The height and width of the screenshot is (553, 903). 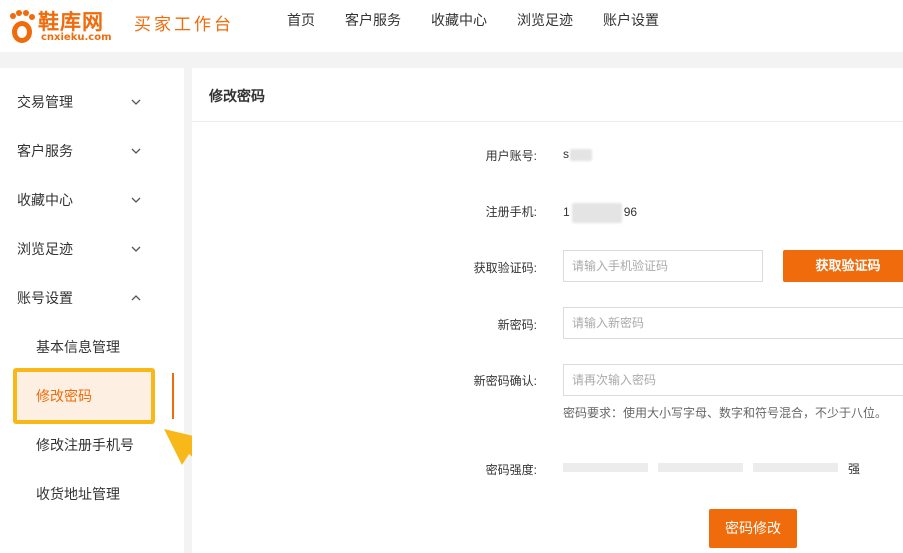 I want to click on new-password-input, so click(x=733, y=323).